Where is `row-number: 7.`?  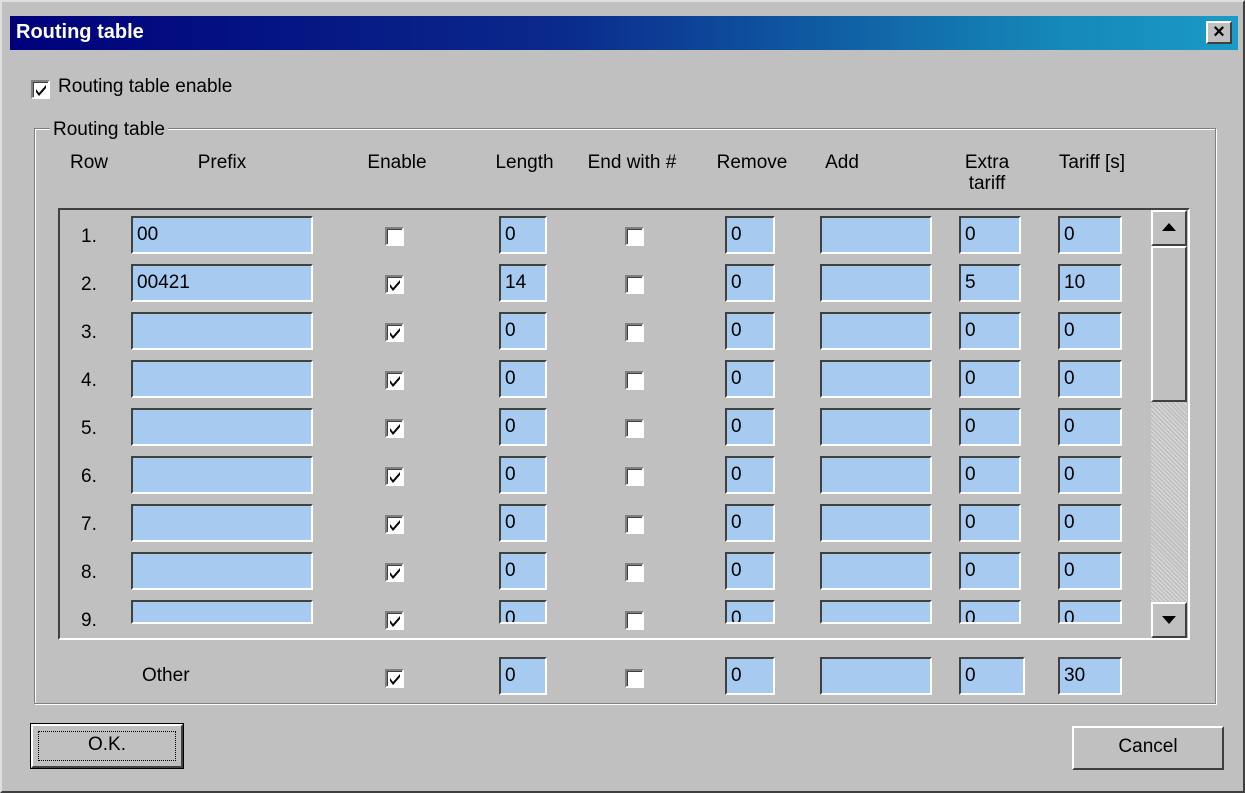
row-number: 7. is located at coordinates (89, 524).